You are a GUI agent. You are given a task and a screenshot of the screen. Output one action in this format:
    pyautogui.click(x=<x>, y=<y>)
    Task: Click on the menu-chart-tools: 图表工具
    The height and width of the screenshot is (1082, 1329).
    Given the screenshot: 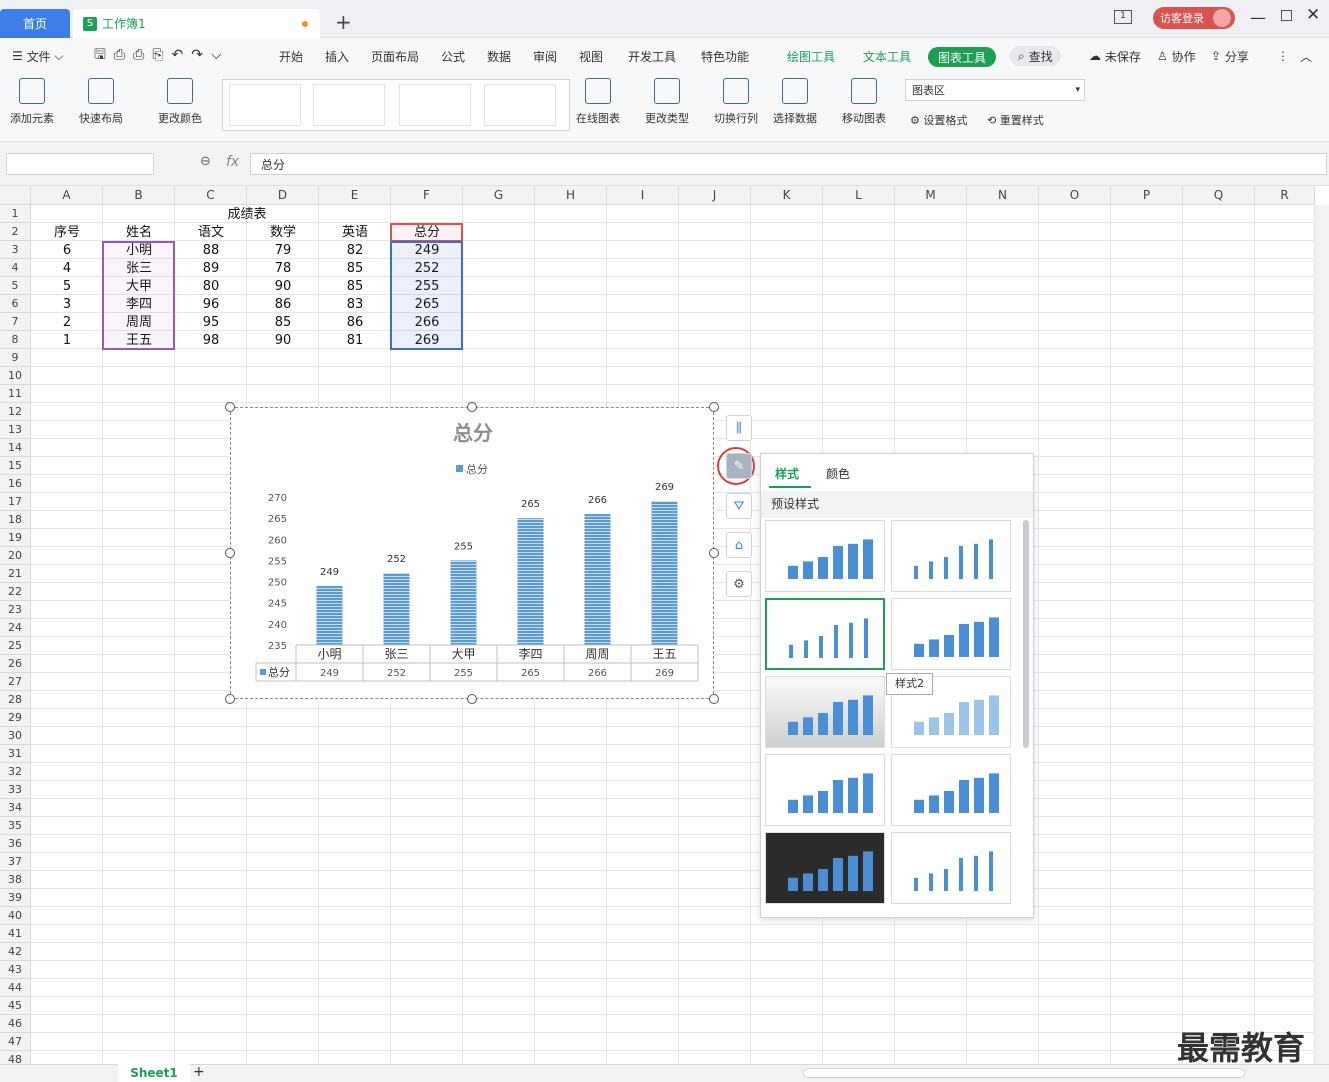 What is the action you would take?
    pyautogui.click(x=962, y=57)
    